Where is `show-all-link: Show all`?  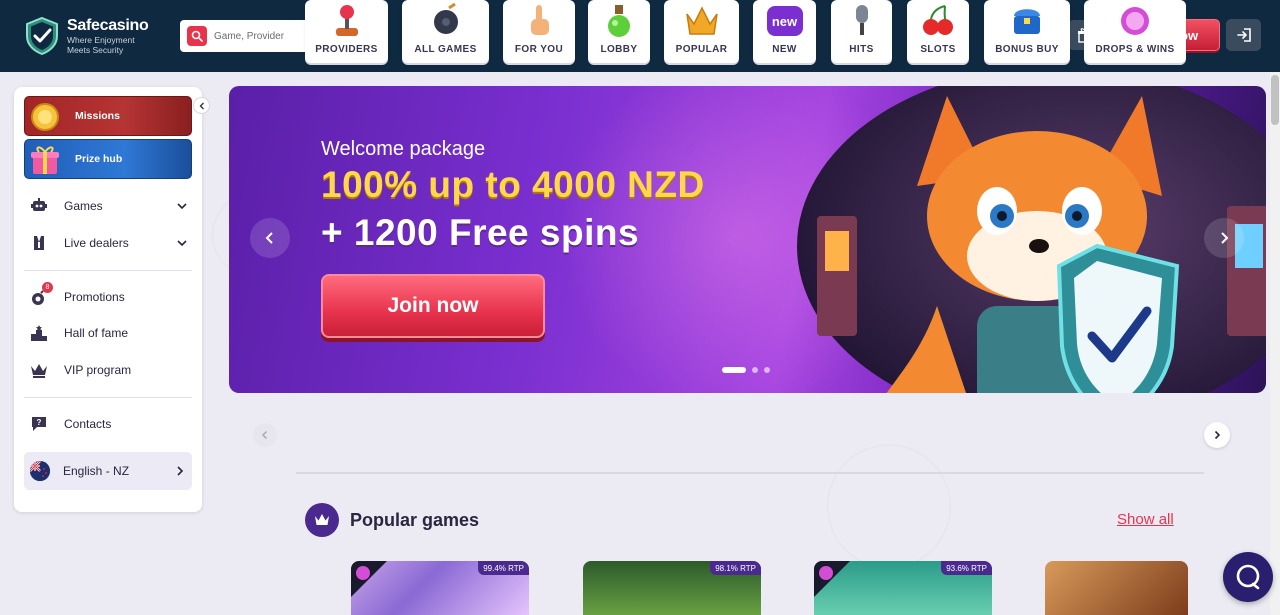
show-all-link: Show all is located at coordinates (1145, 519).